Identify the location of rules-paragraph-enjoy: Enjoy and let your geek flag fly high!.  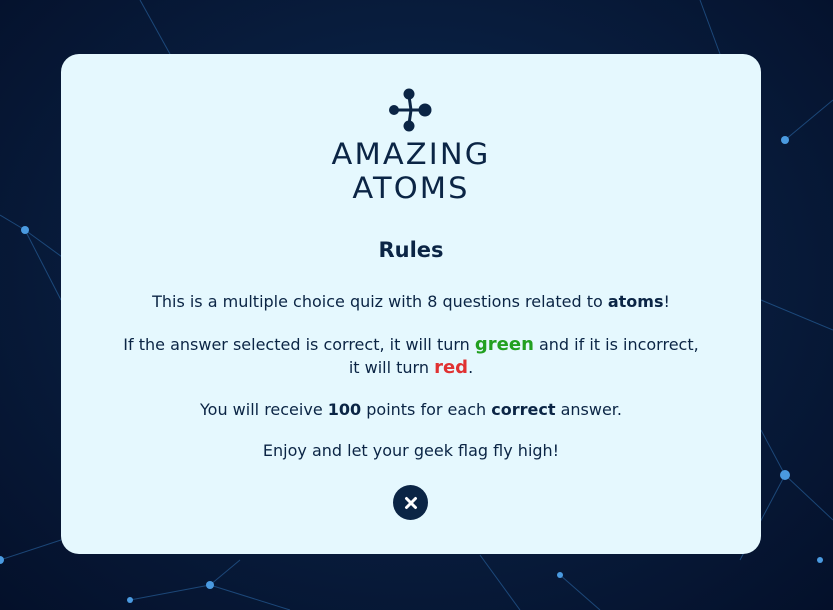
(411, 450).